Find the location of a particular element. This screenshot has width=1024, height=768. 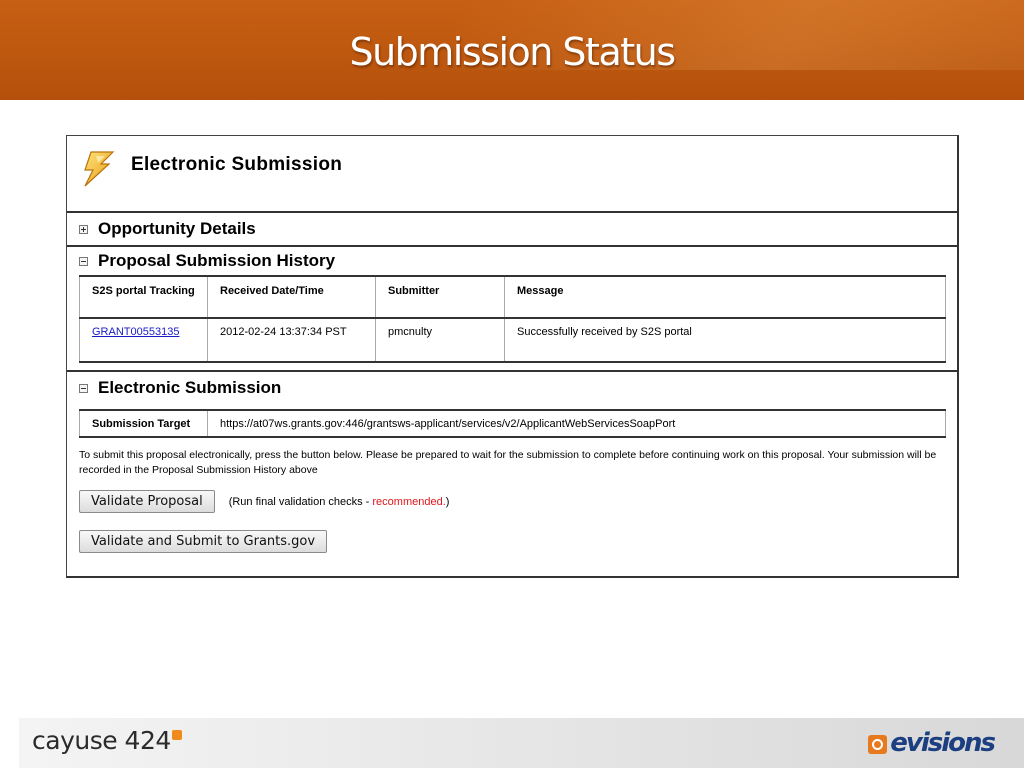

section-proposal-submission-history: Proposal Submission History is located at coordinates (512, 261).